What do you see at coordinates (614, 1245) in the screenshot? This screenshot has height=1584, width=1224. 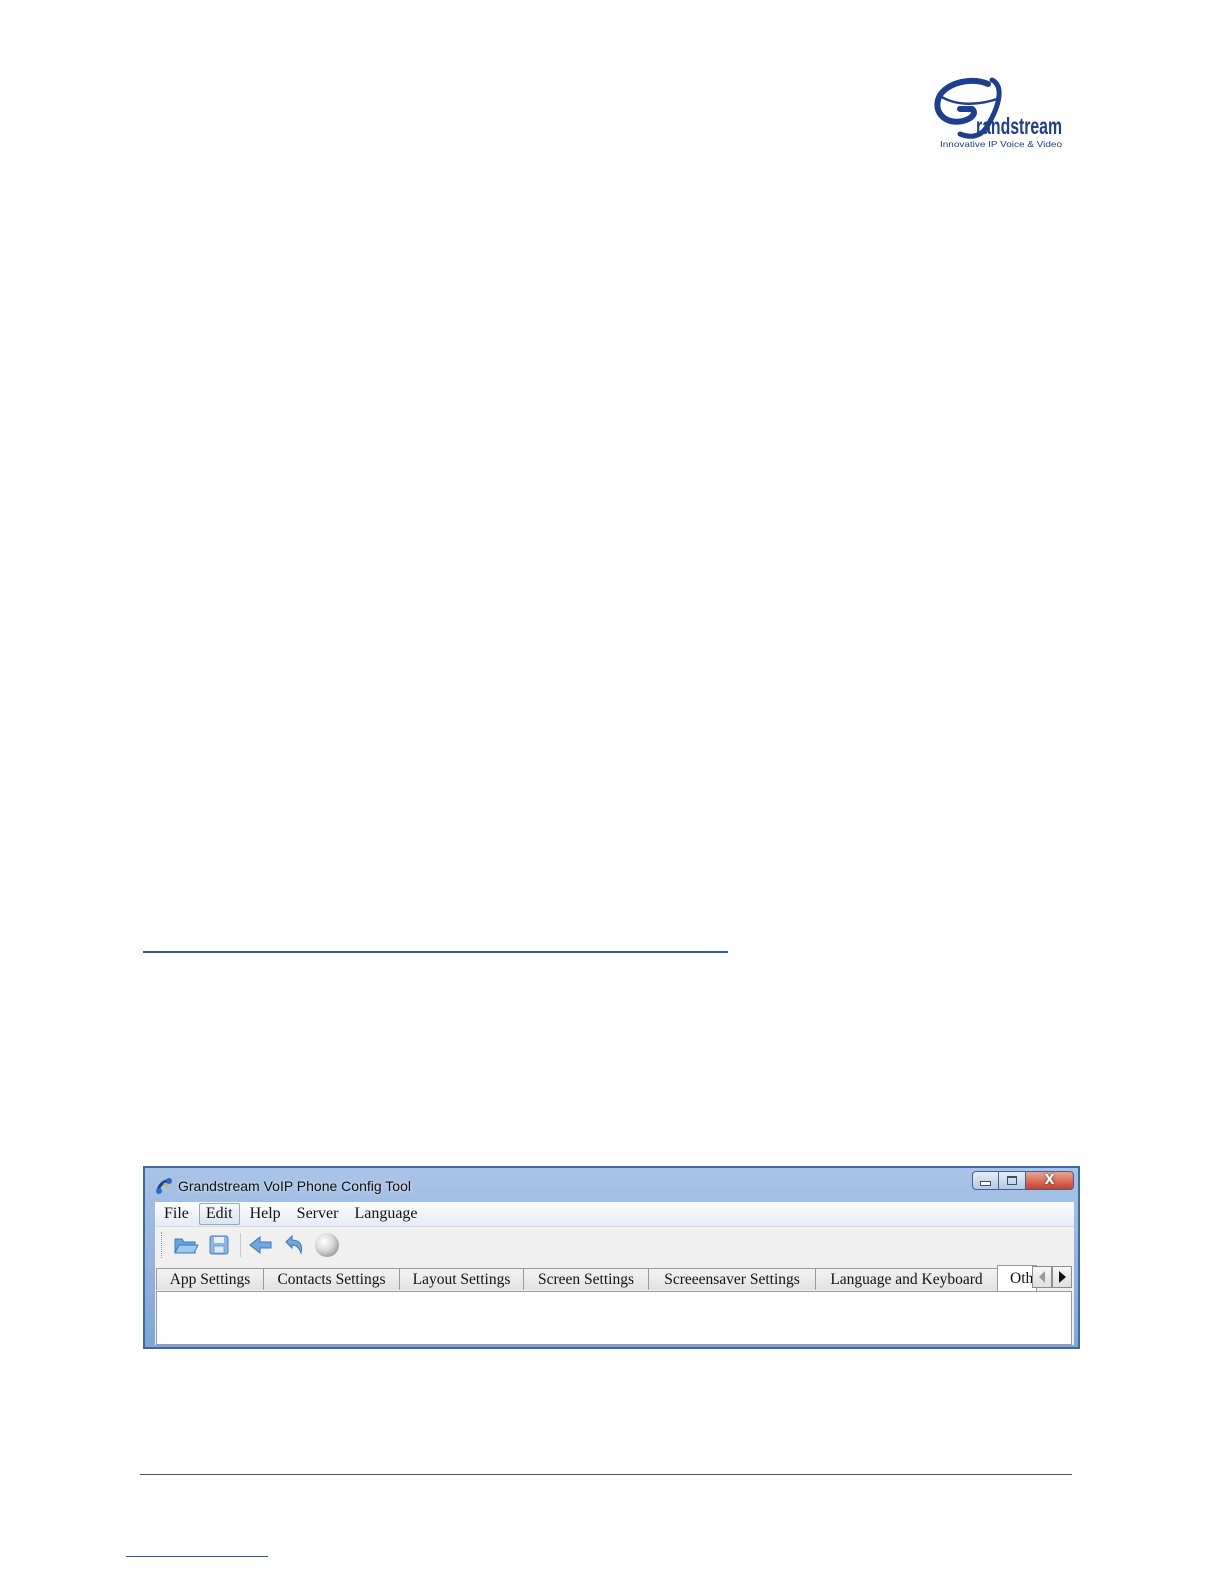 I see `toolbar` at bounding box center [614, 1245].